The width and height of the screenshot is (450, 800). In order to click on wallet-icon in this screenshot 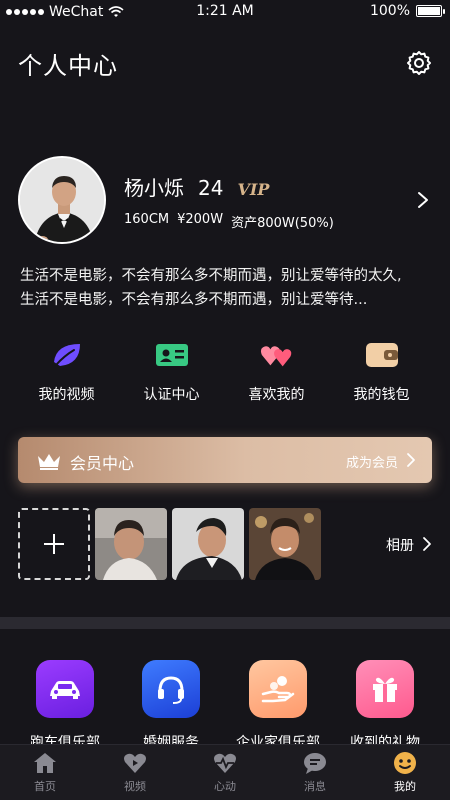, I will do `click(382, 355)`.